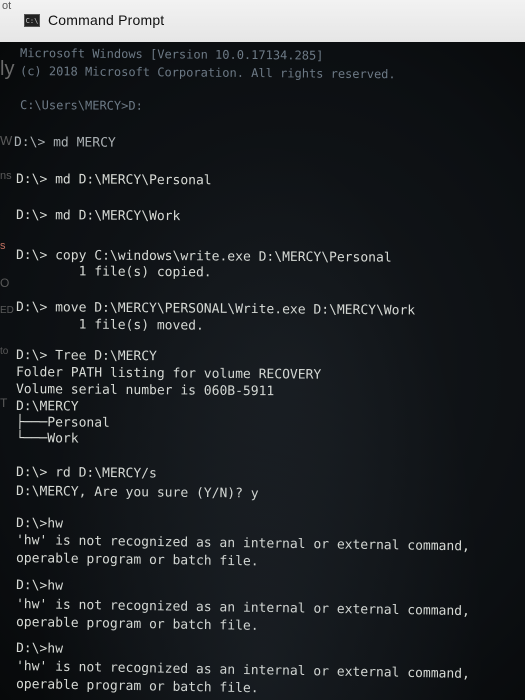  What do you see at coordinates (7, 6) in the screenshot?
I see `background-fragment: ot` at bounding box center [7, 6].